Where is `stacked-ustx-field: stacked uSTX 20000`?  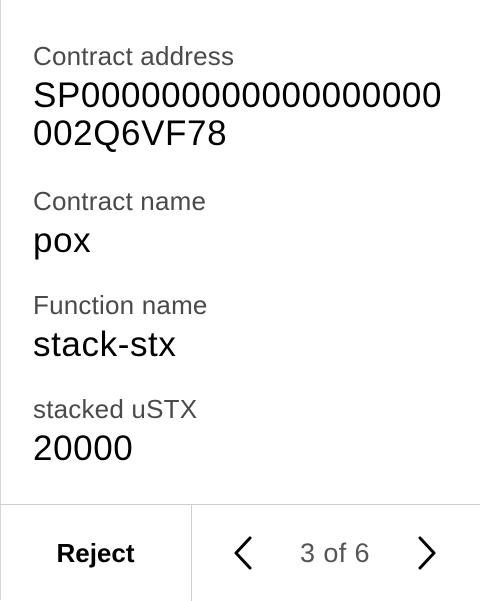 stacked-ustx-field: stacked uSTX 20000 is located at coordinates (251, 430).